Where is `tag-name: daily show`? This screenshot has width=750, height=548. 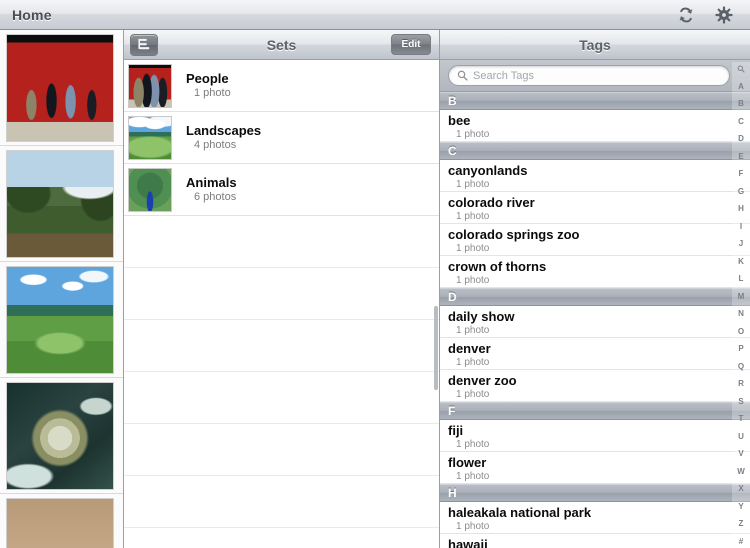 tag-name: daily show is located at coordinates (481, 316).